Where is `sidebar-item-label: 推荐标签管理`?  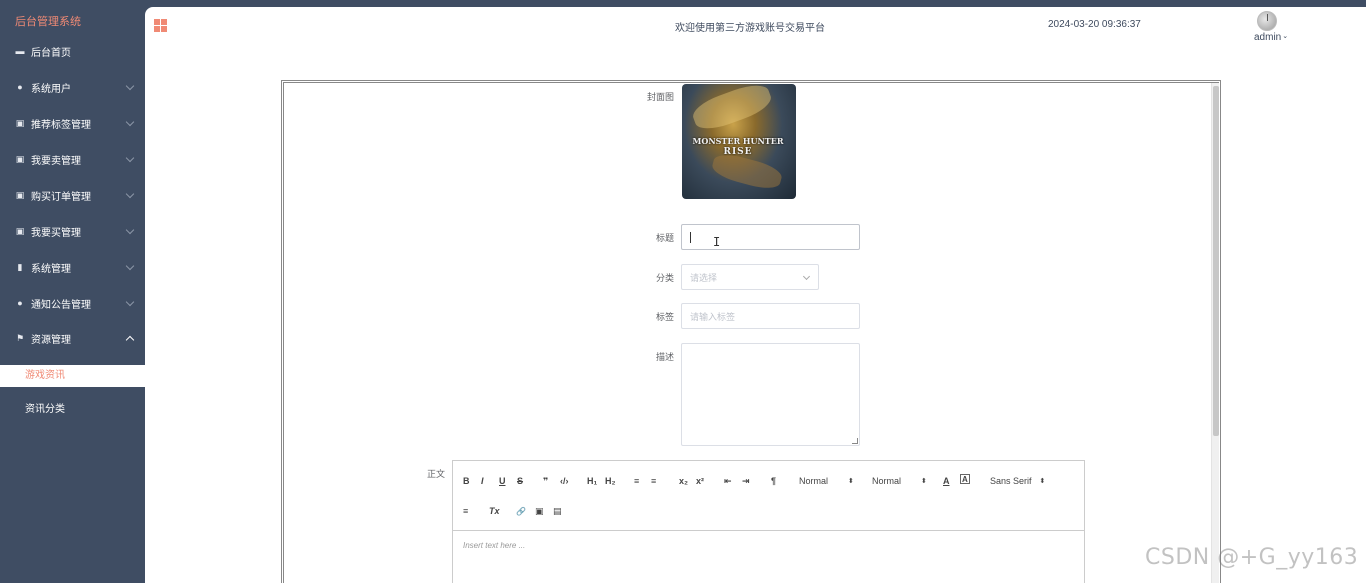 sidebar-item-label: 推荐标签管理 is located at coordinates (61, 125).